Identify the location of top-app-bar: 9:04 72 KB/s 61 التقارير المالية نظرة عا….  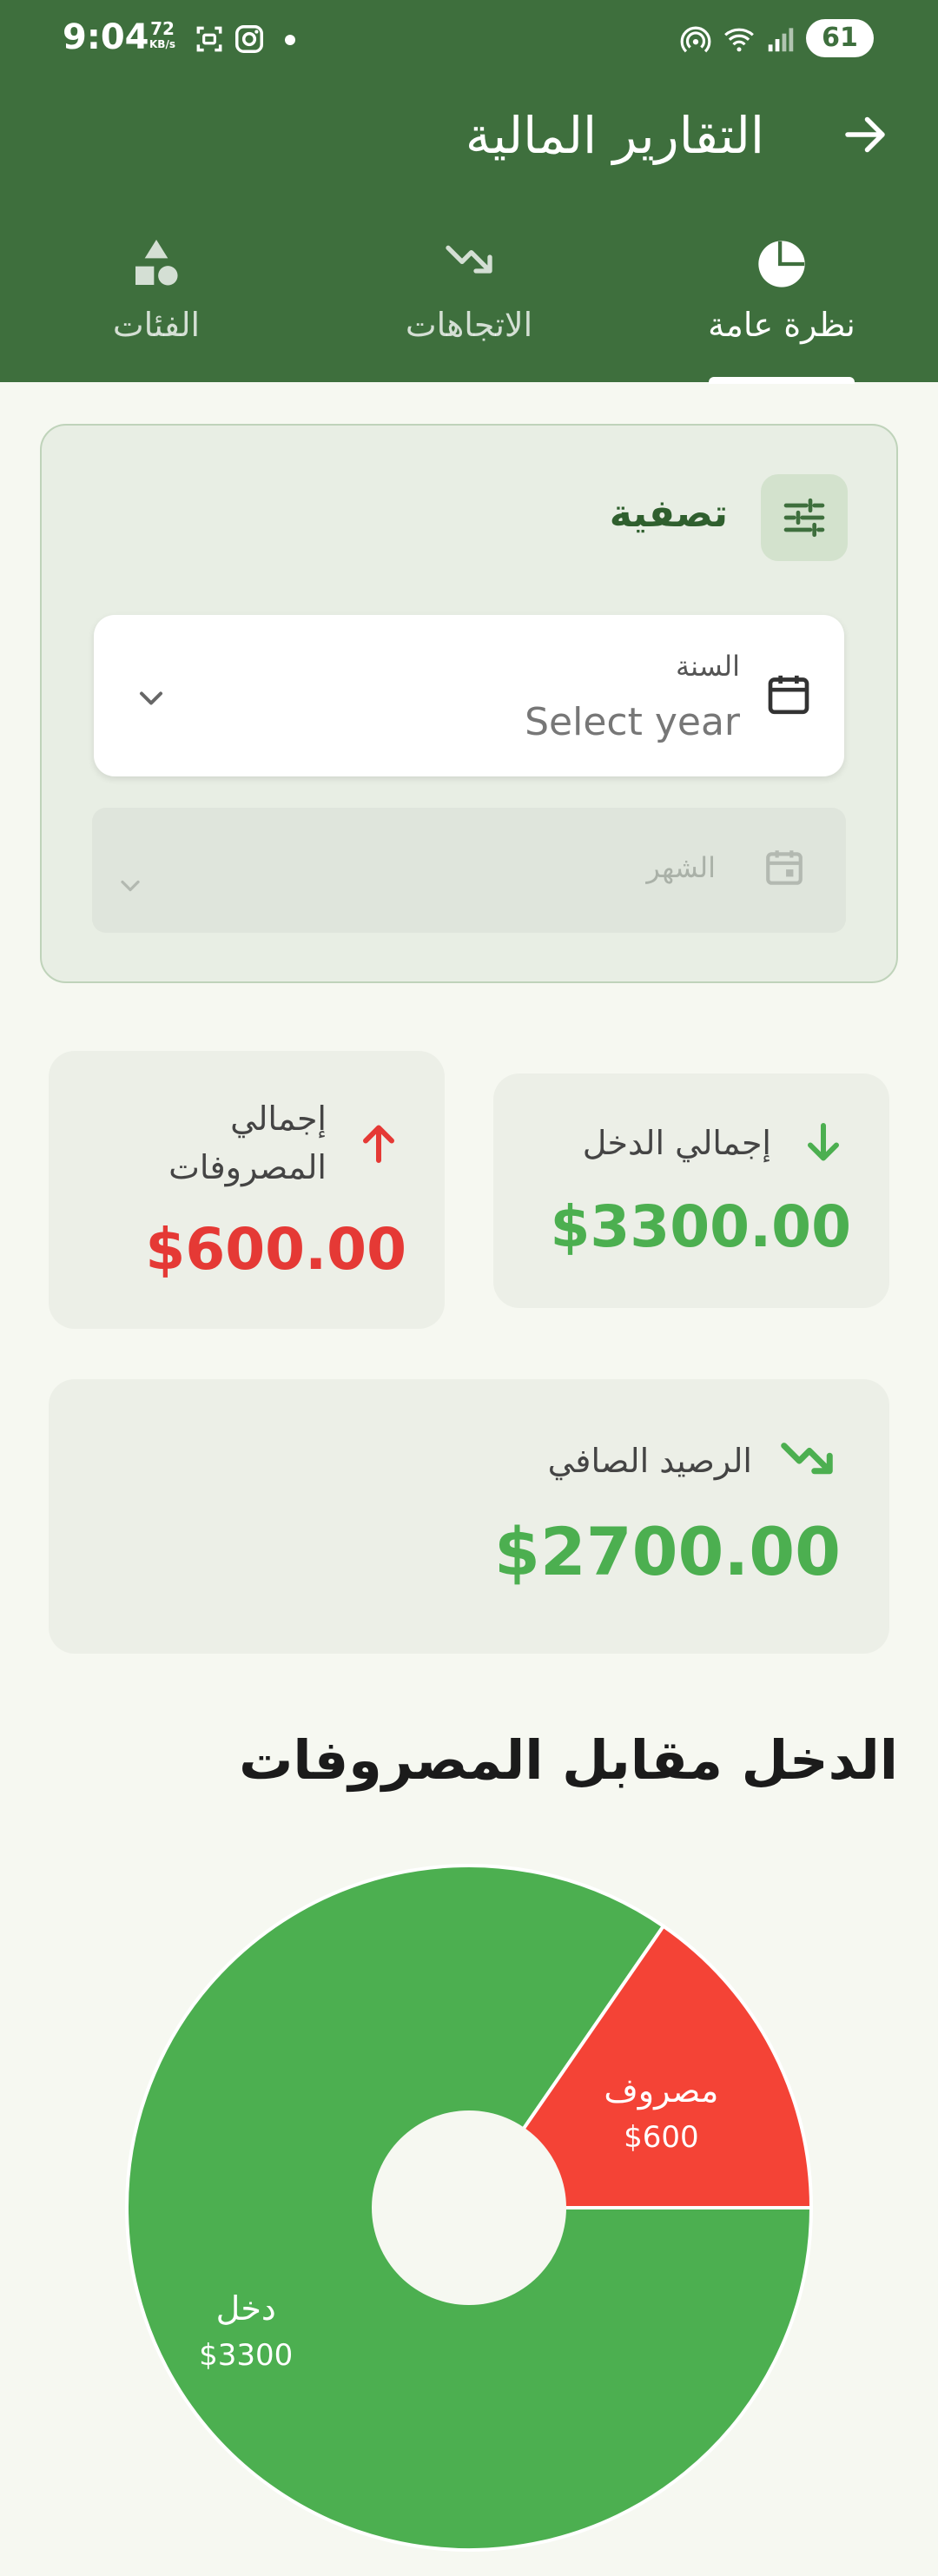
(469, 192).